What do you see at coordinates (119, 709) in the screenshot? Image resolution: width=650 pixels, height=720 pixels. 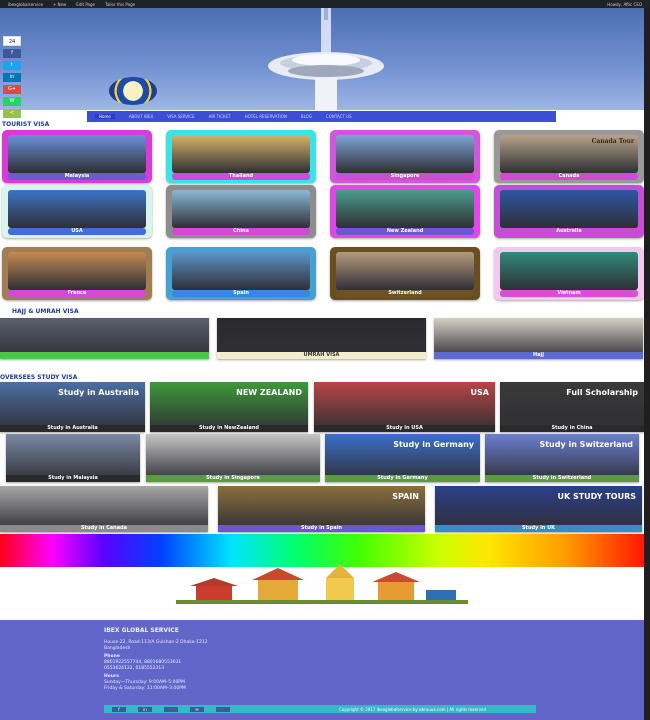 I see `footer-facebook-icon: f` at bounding box center [119, 709].